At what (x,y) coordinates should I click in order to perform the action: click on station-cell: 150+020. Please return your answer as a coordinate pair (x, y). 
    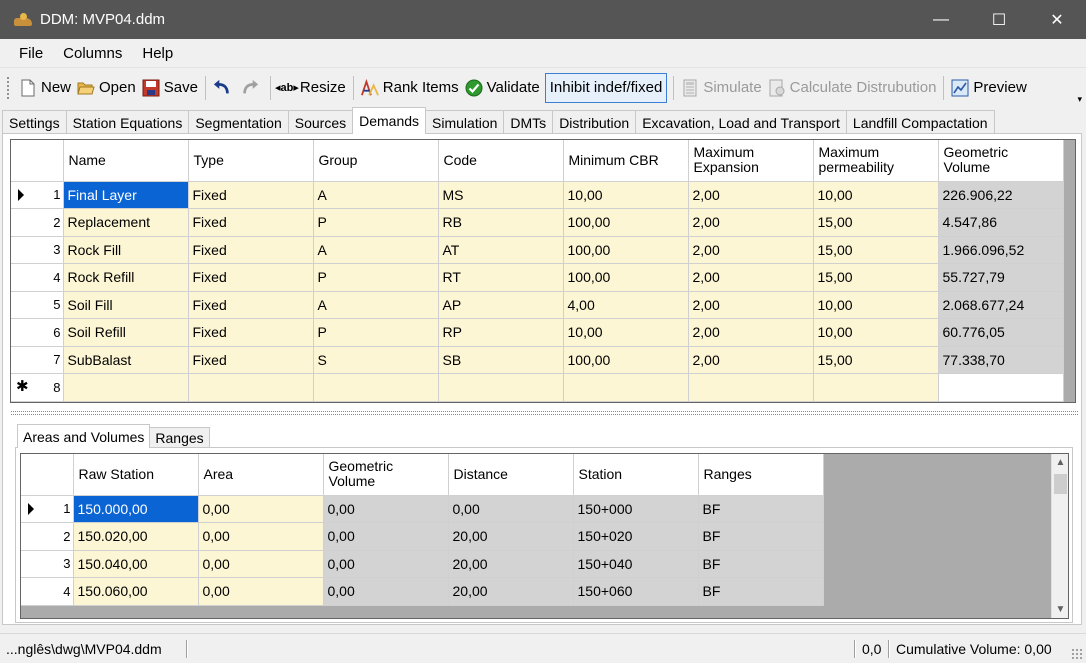
    Looking at the image, I should click on (636, 536).